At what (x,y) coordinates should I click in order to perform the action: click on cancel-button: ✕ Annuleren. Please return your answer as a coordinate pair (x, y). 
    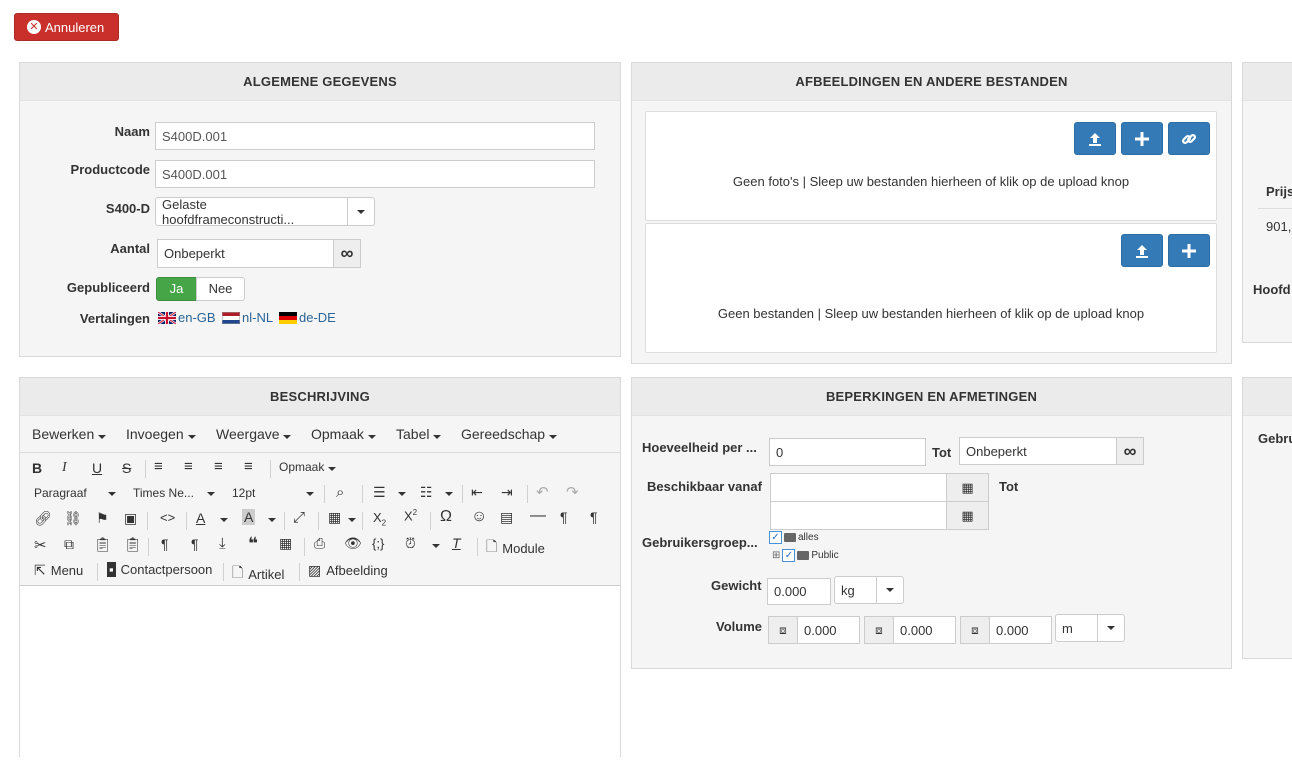
    Looking at the image, I should click on (66, 27).